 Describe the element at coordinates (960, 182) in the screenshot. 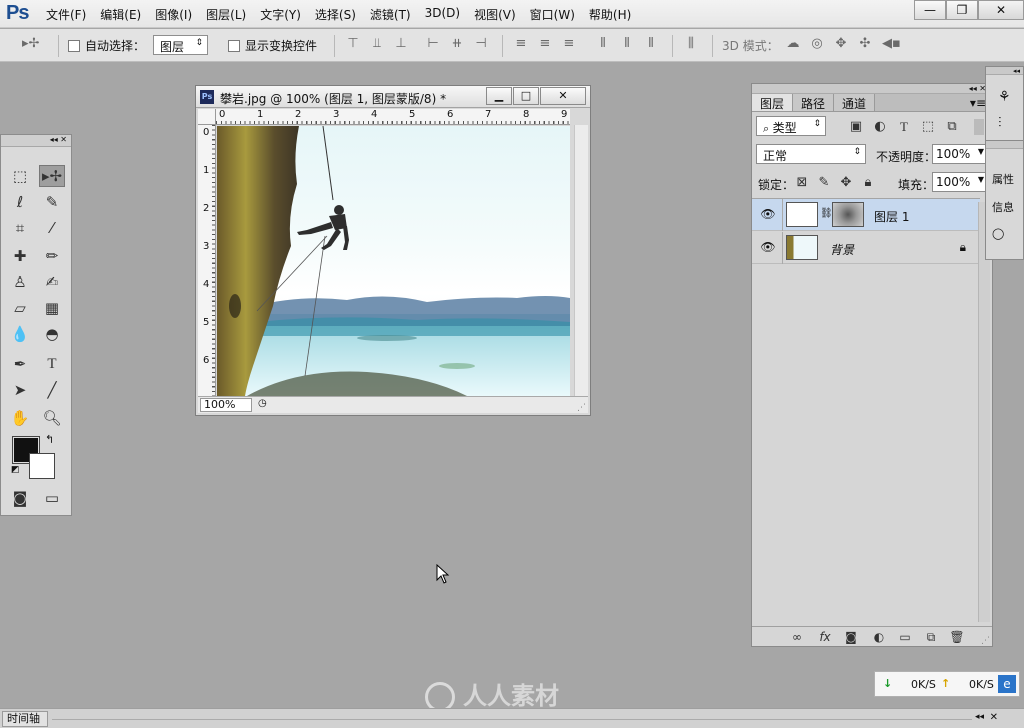

I see `fill-input: 100% ▼` at that location.